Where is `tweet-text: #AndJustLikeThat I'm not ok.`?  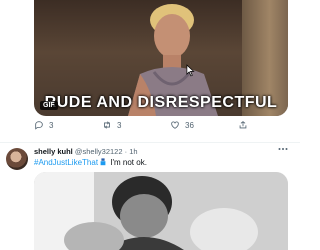
tweet-text: #AndJustLikeThat I'm not ok. is located at coordinates (90, 162).